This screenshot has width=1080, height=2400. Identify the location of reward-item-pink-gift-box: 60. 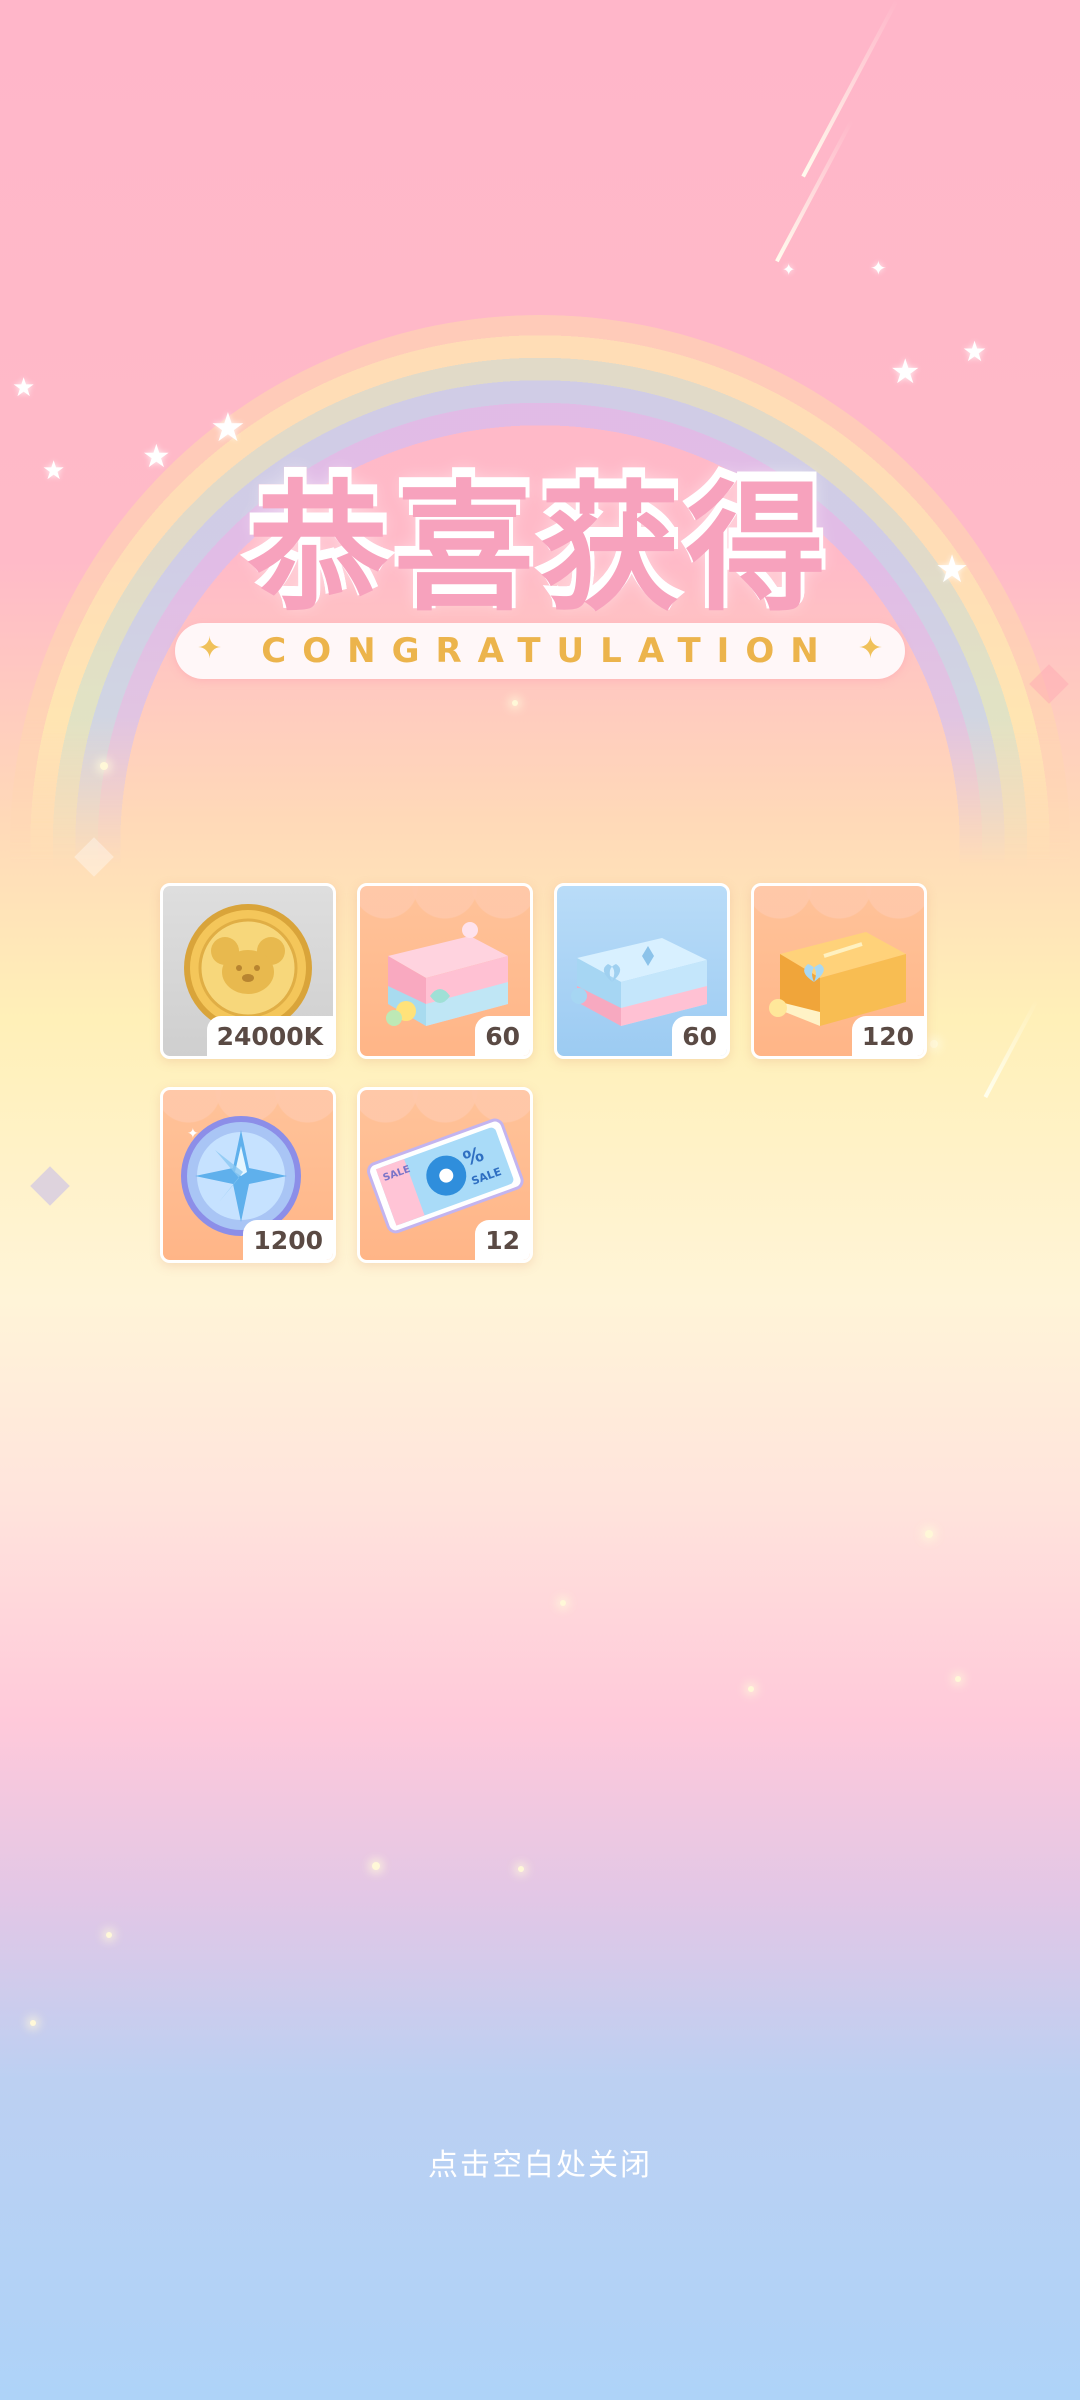
(445, 971).